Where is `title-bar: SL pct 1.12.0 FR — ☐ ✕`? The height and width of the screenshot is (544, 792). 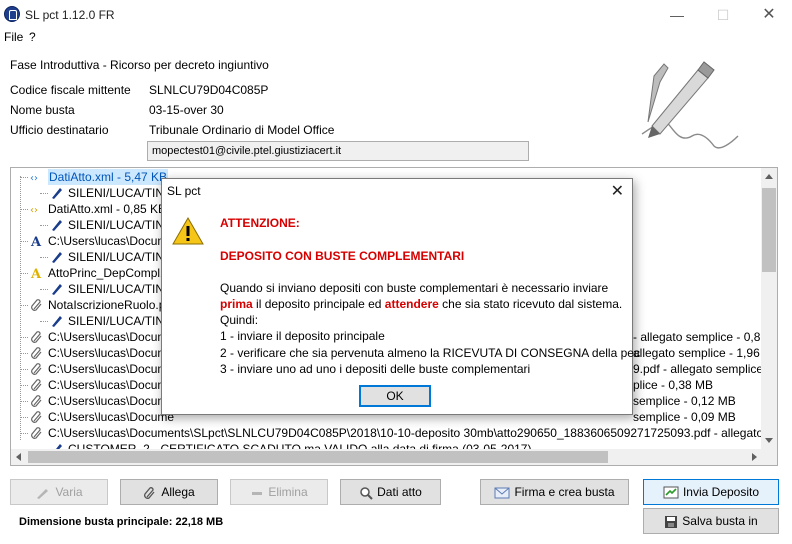
title-bar: SL pct 1.12.0 FR — ☐ ✕ is located at coordinates (396, 15).